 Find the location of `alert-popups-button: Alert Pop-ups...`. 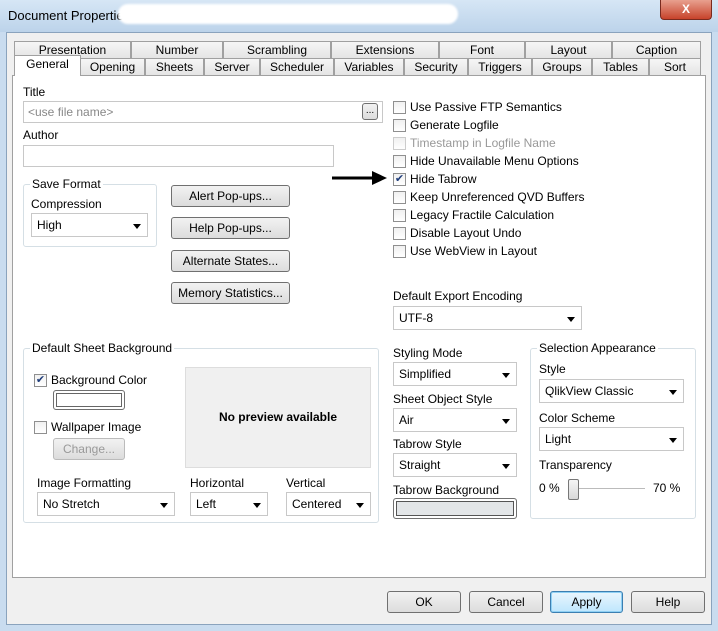

alert-popups-button: Alert Pop-ups... is located at coordinates (230, 196).